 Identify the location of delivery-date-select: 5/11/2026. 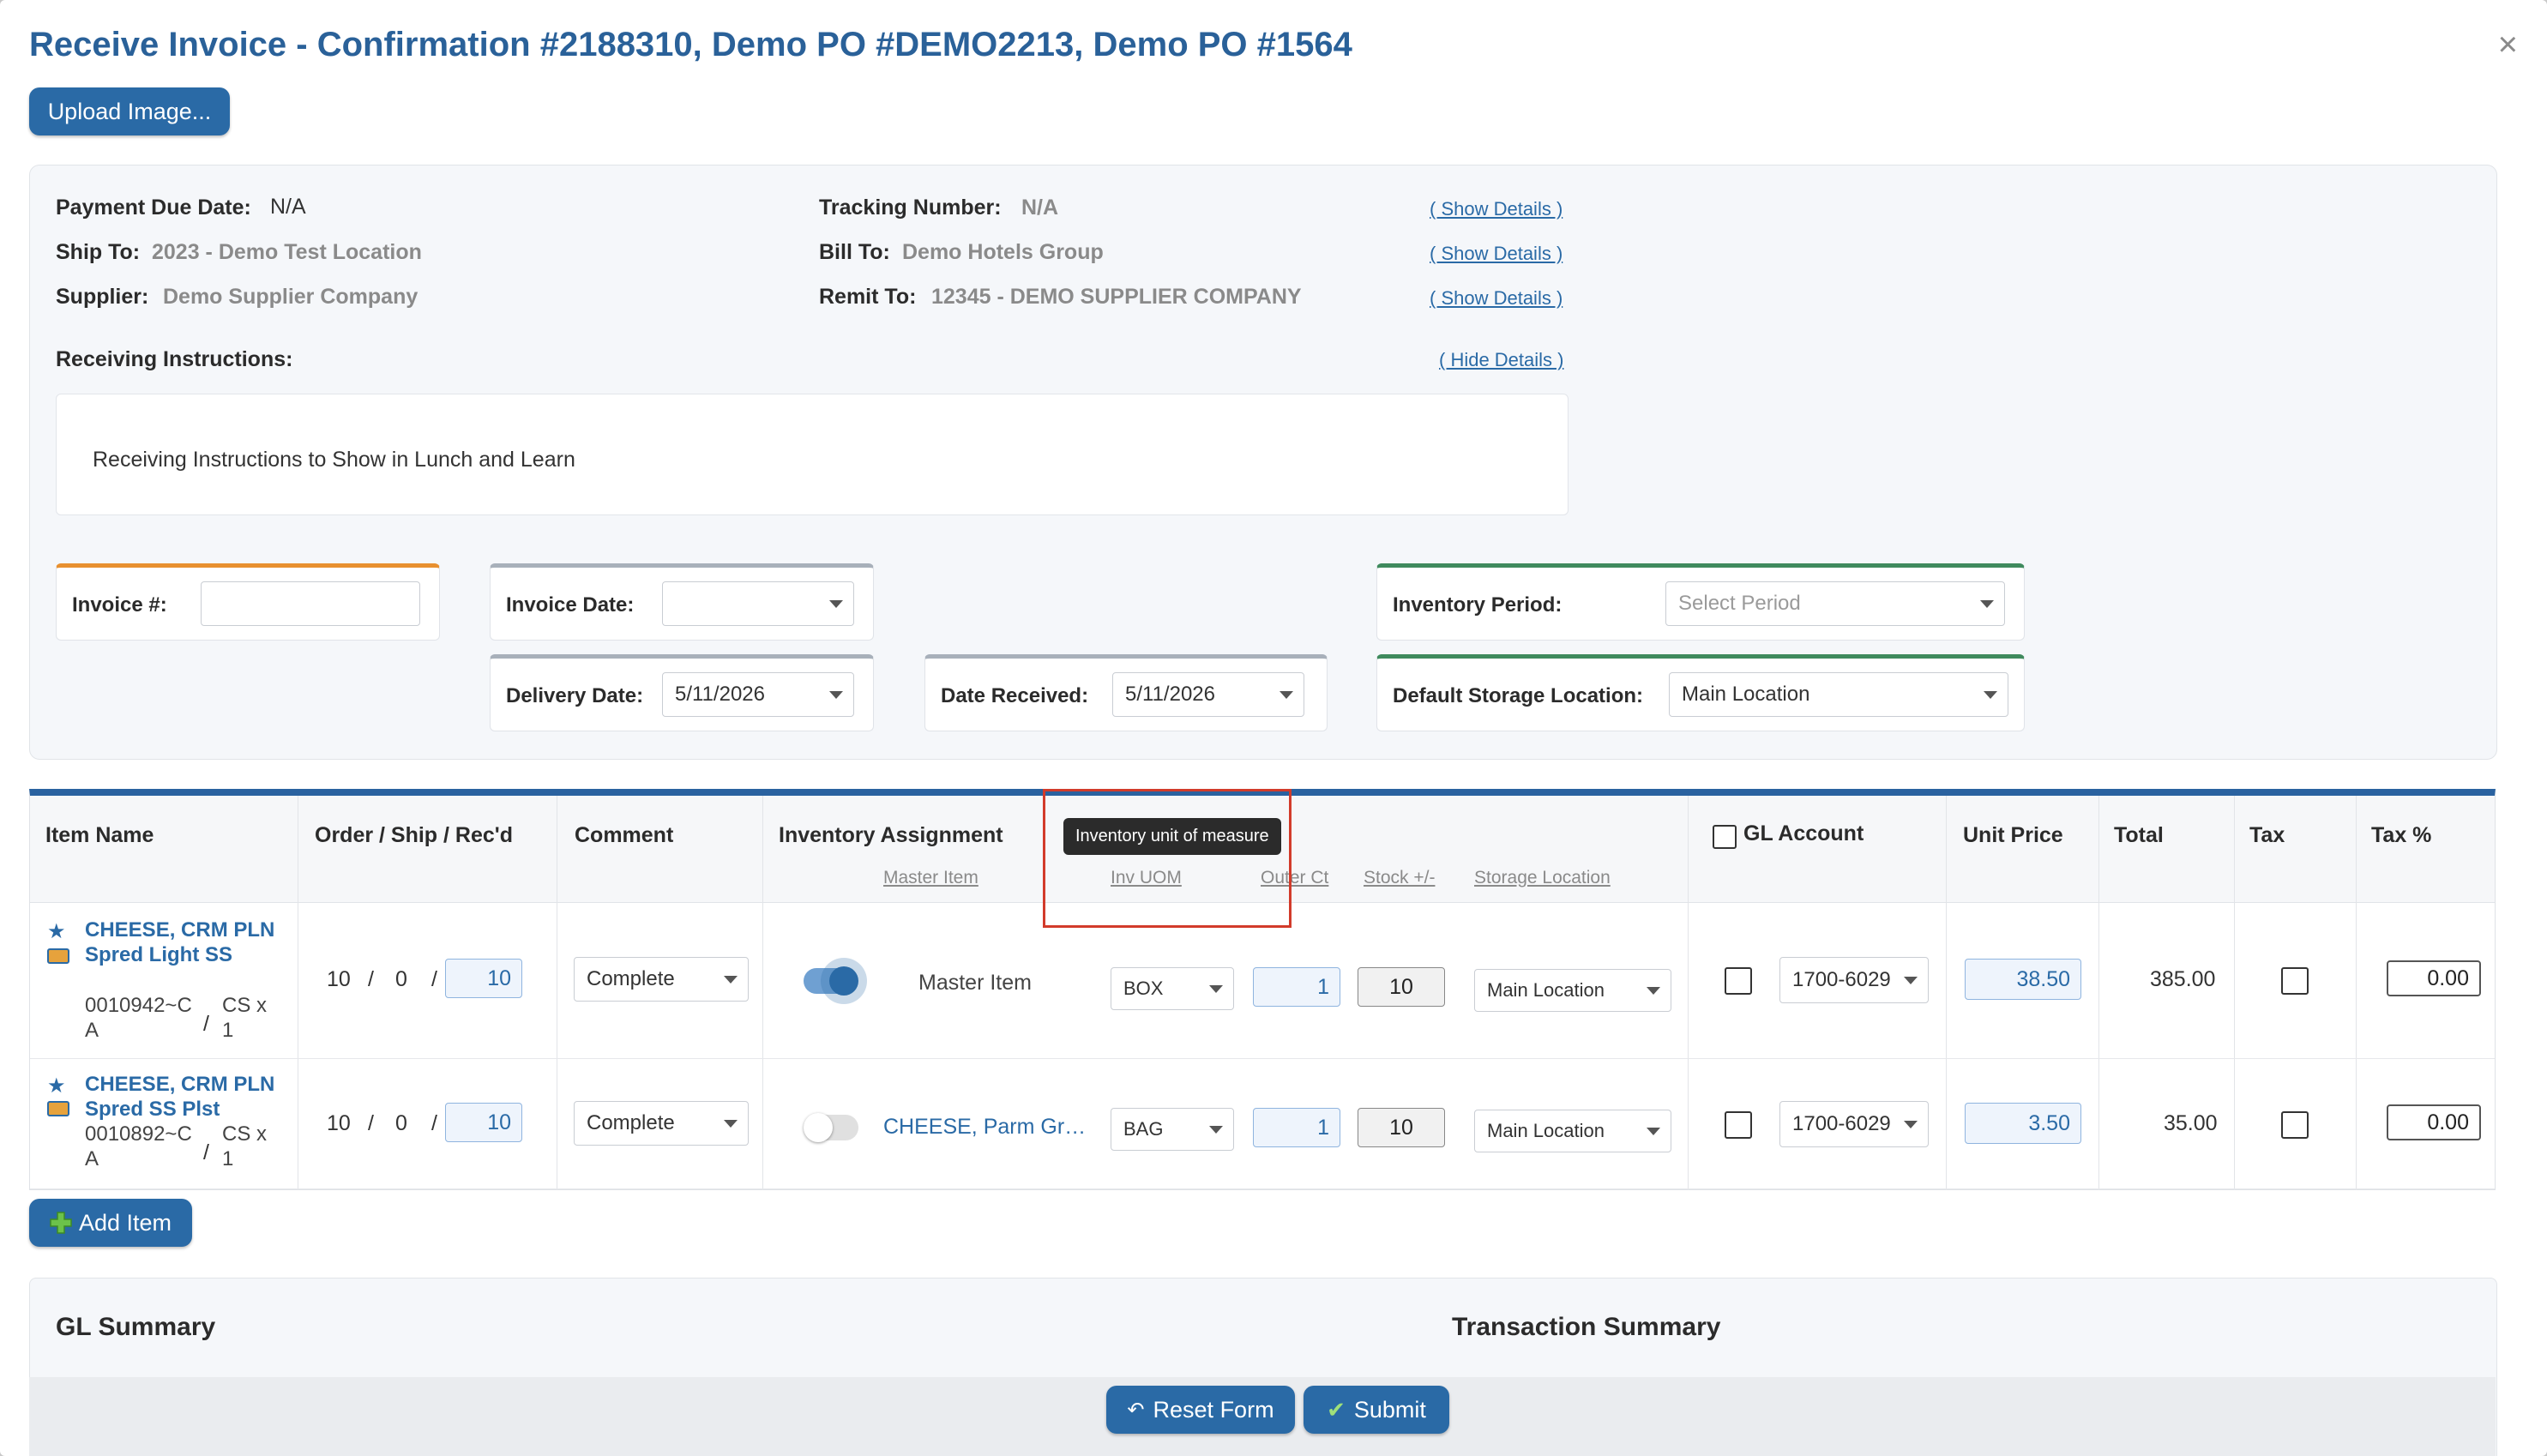
(758, 695).